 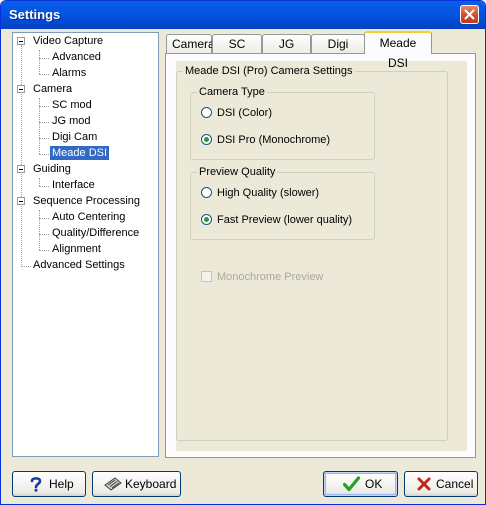 I want to click on title-bar: Settings, so click(x=243, y=15).